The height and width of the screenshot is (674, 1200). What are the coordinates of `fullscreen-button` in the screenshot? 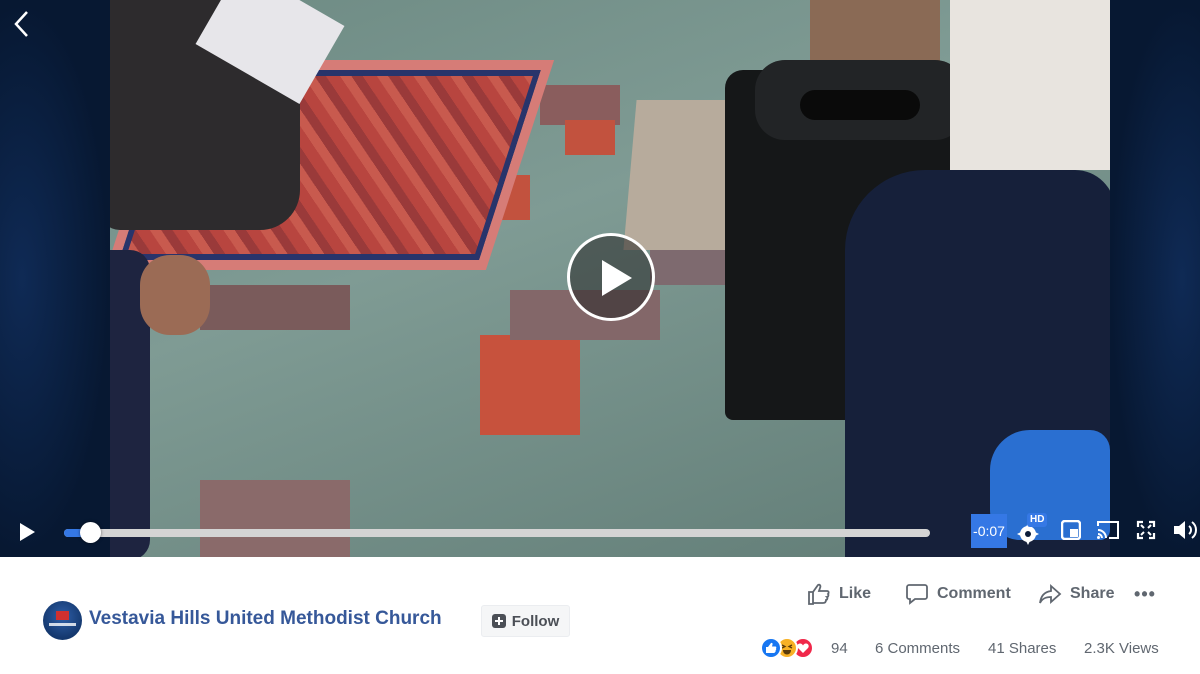 It's located at (1146, 530).